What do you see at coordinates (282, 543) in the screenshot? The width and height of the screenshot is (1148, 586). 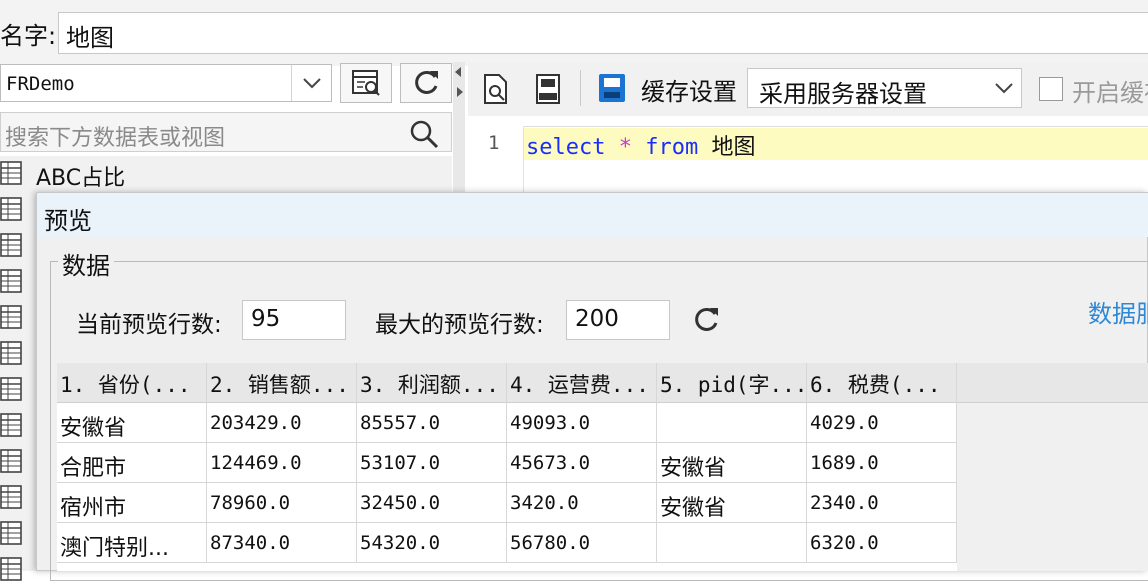 I see `table-cell: 87340.0` at bounding box center [282, 543].